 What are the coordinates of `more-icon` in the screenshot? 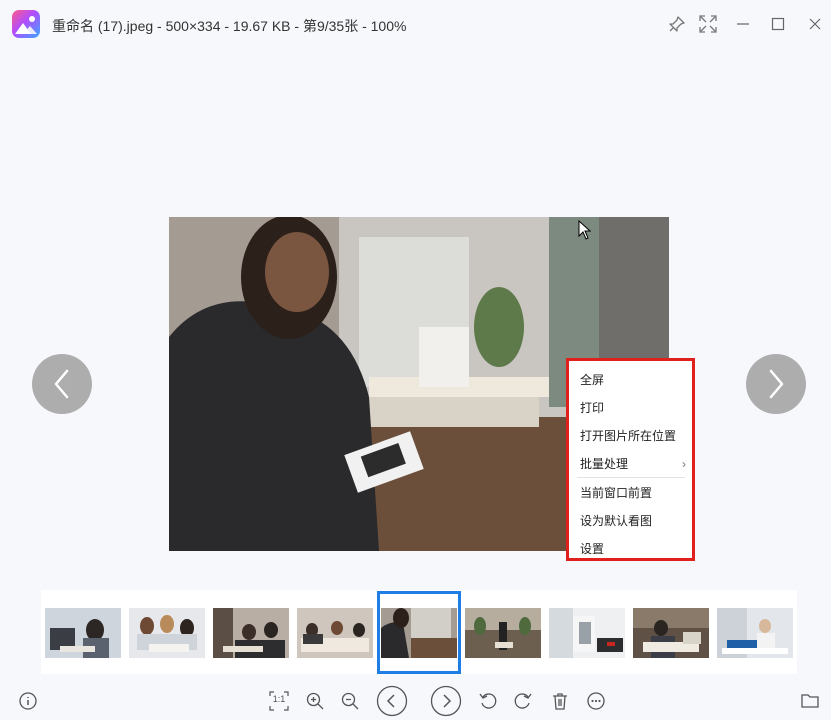 It's located at (596, 701).